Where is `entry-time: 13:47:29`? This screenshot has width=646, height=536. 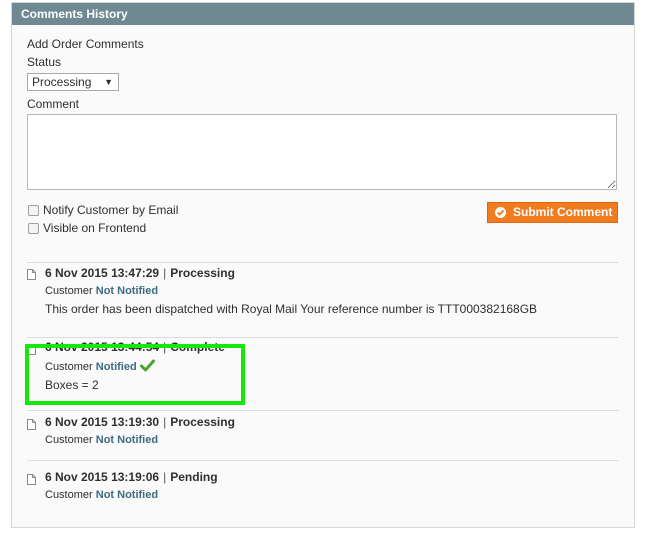 entry-time: 13:47:29 is located at coordinates (135, 273).